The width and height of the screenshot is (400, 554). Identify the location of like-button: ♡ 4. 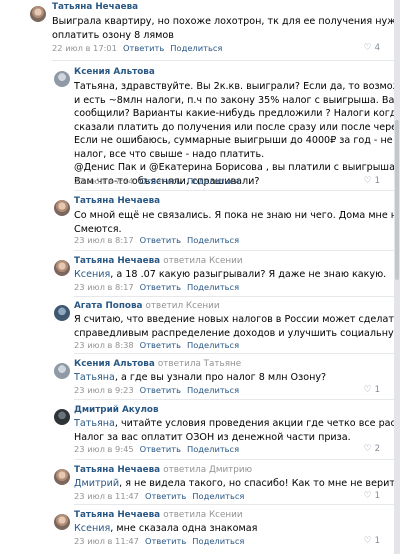
(372, 48).